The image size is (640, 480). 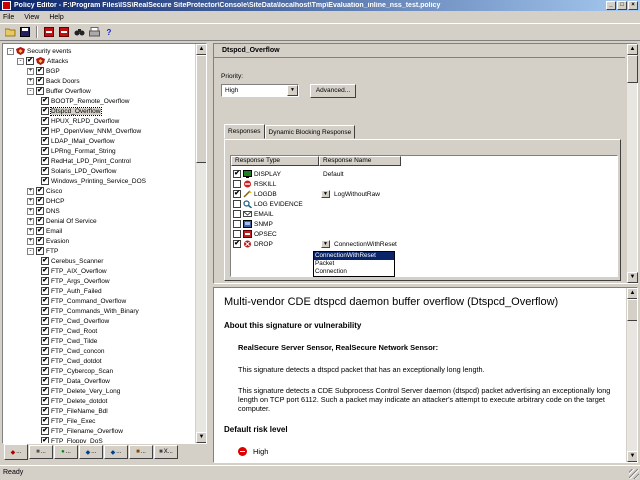 I want to click on dropdown-option: Packet, so click(x=354, y=264).